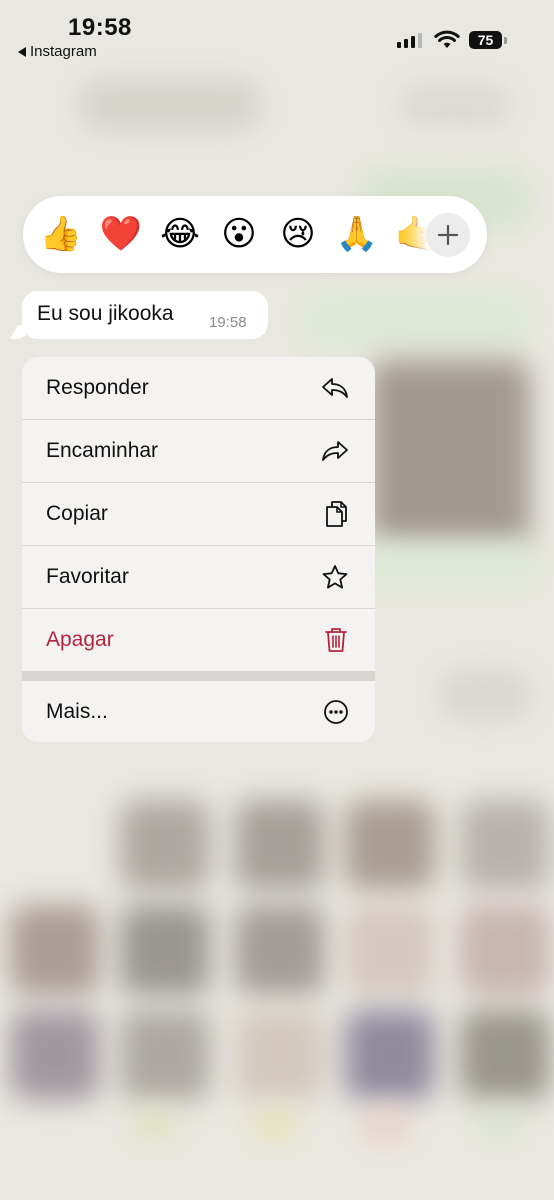 This screenshot has height=1200, width=554. What do you see at coordinates (198, 514) in the screenshot?
I see `menu-item-copy: Copiar` at bounding box center [198, 514].